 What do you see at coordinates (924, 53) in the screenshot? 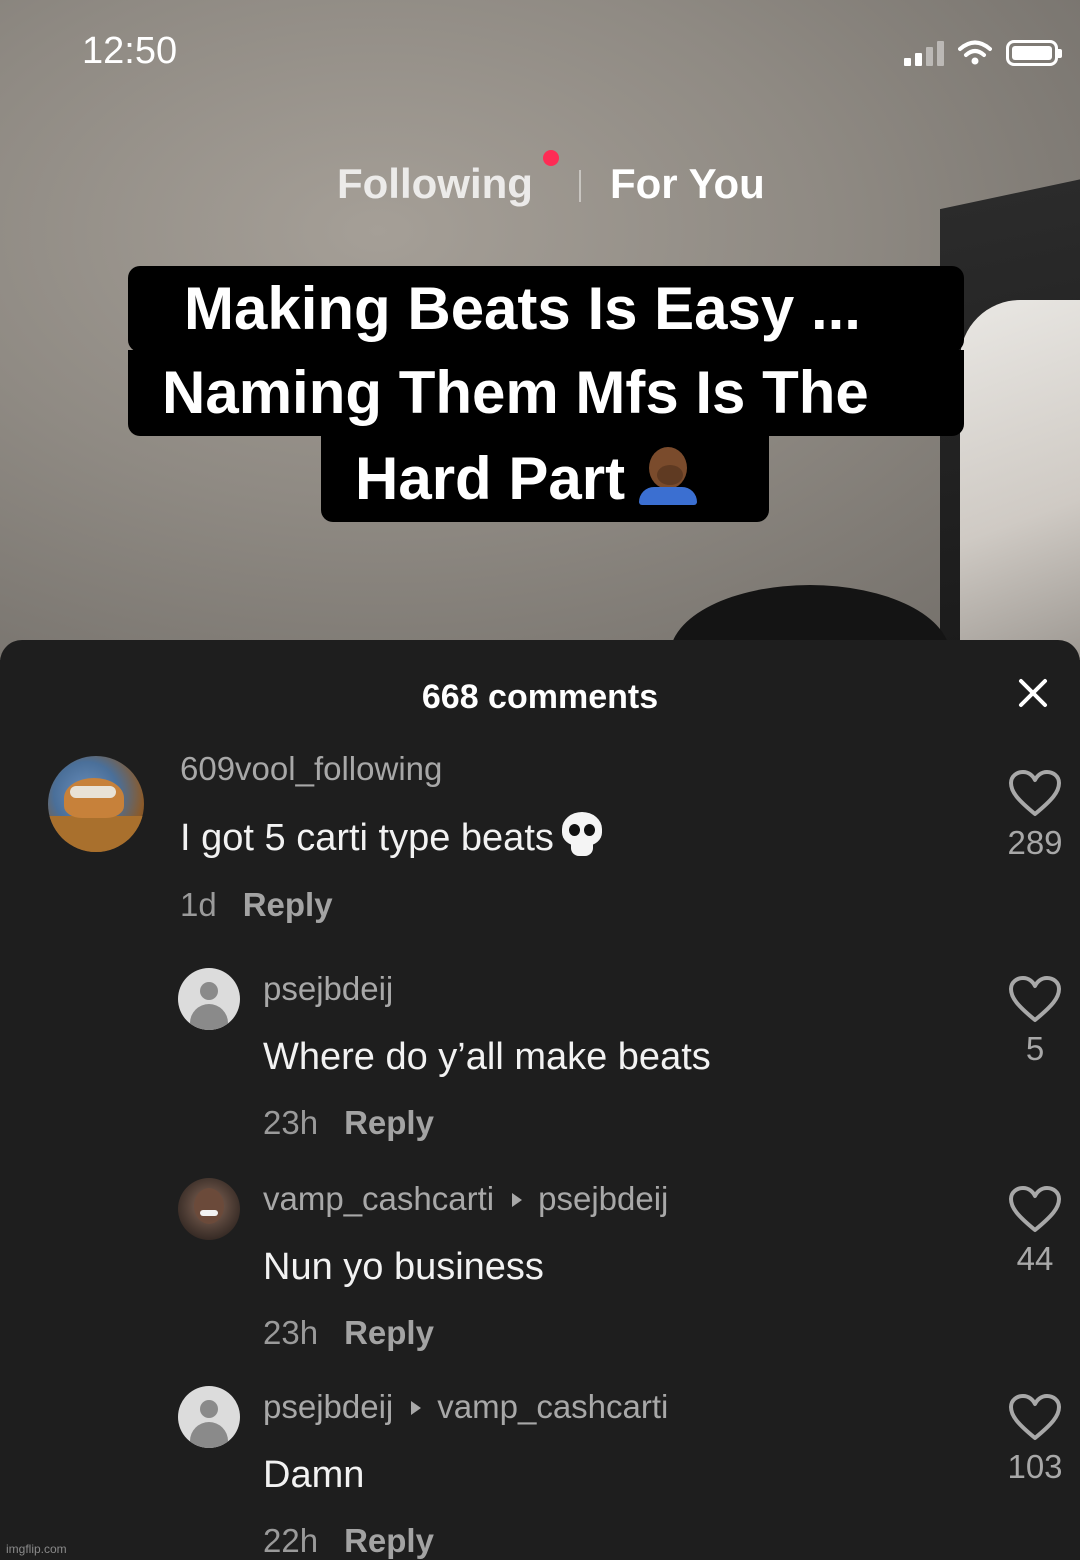
I see `signal-icon` at bounding box center [924, 53].